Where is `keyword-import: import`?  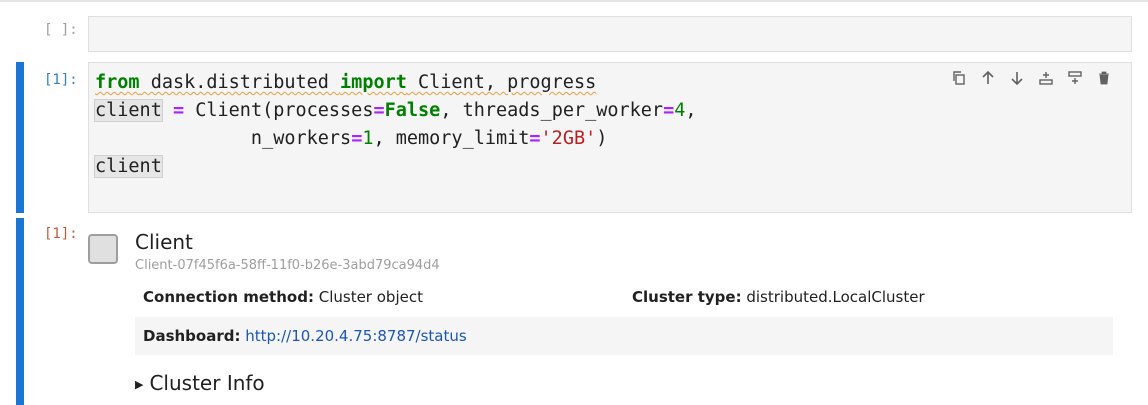 keyword-import: import is located at coordinates (373, 82).